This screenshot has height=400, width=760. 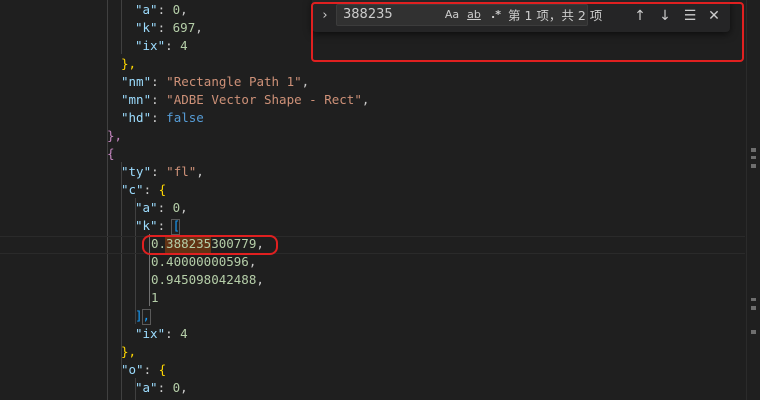 I want to click on code-line: "mn": "ADBE Vector Shape - Rect",, so click(x=245, y=99).